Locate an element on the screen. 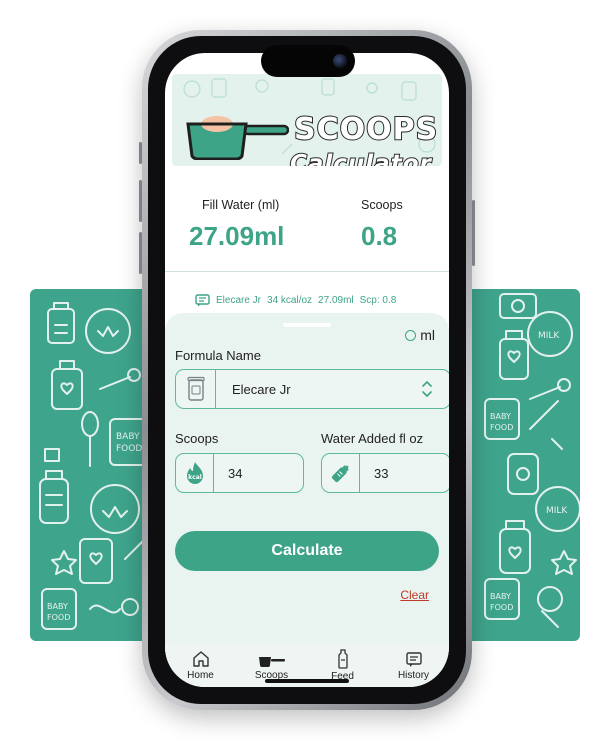 Image resolution: width=601 pixels, height=752 pixels. summary-kcal: 34 kcal/oz is located at coordinates (290, 300).